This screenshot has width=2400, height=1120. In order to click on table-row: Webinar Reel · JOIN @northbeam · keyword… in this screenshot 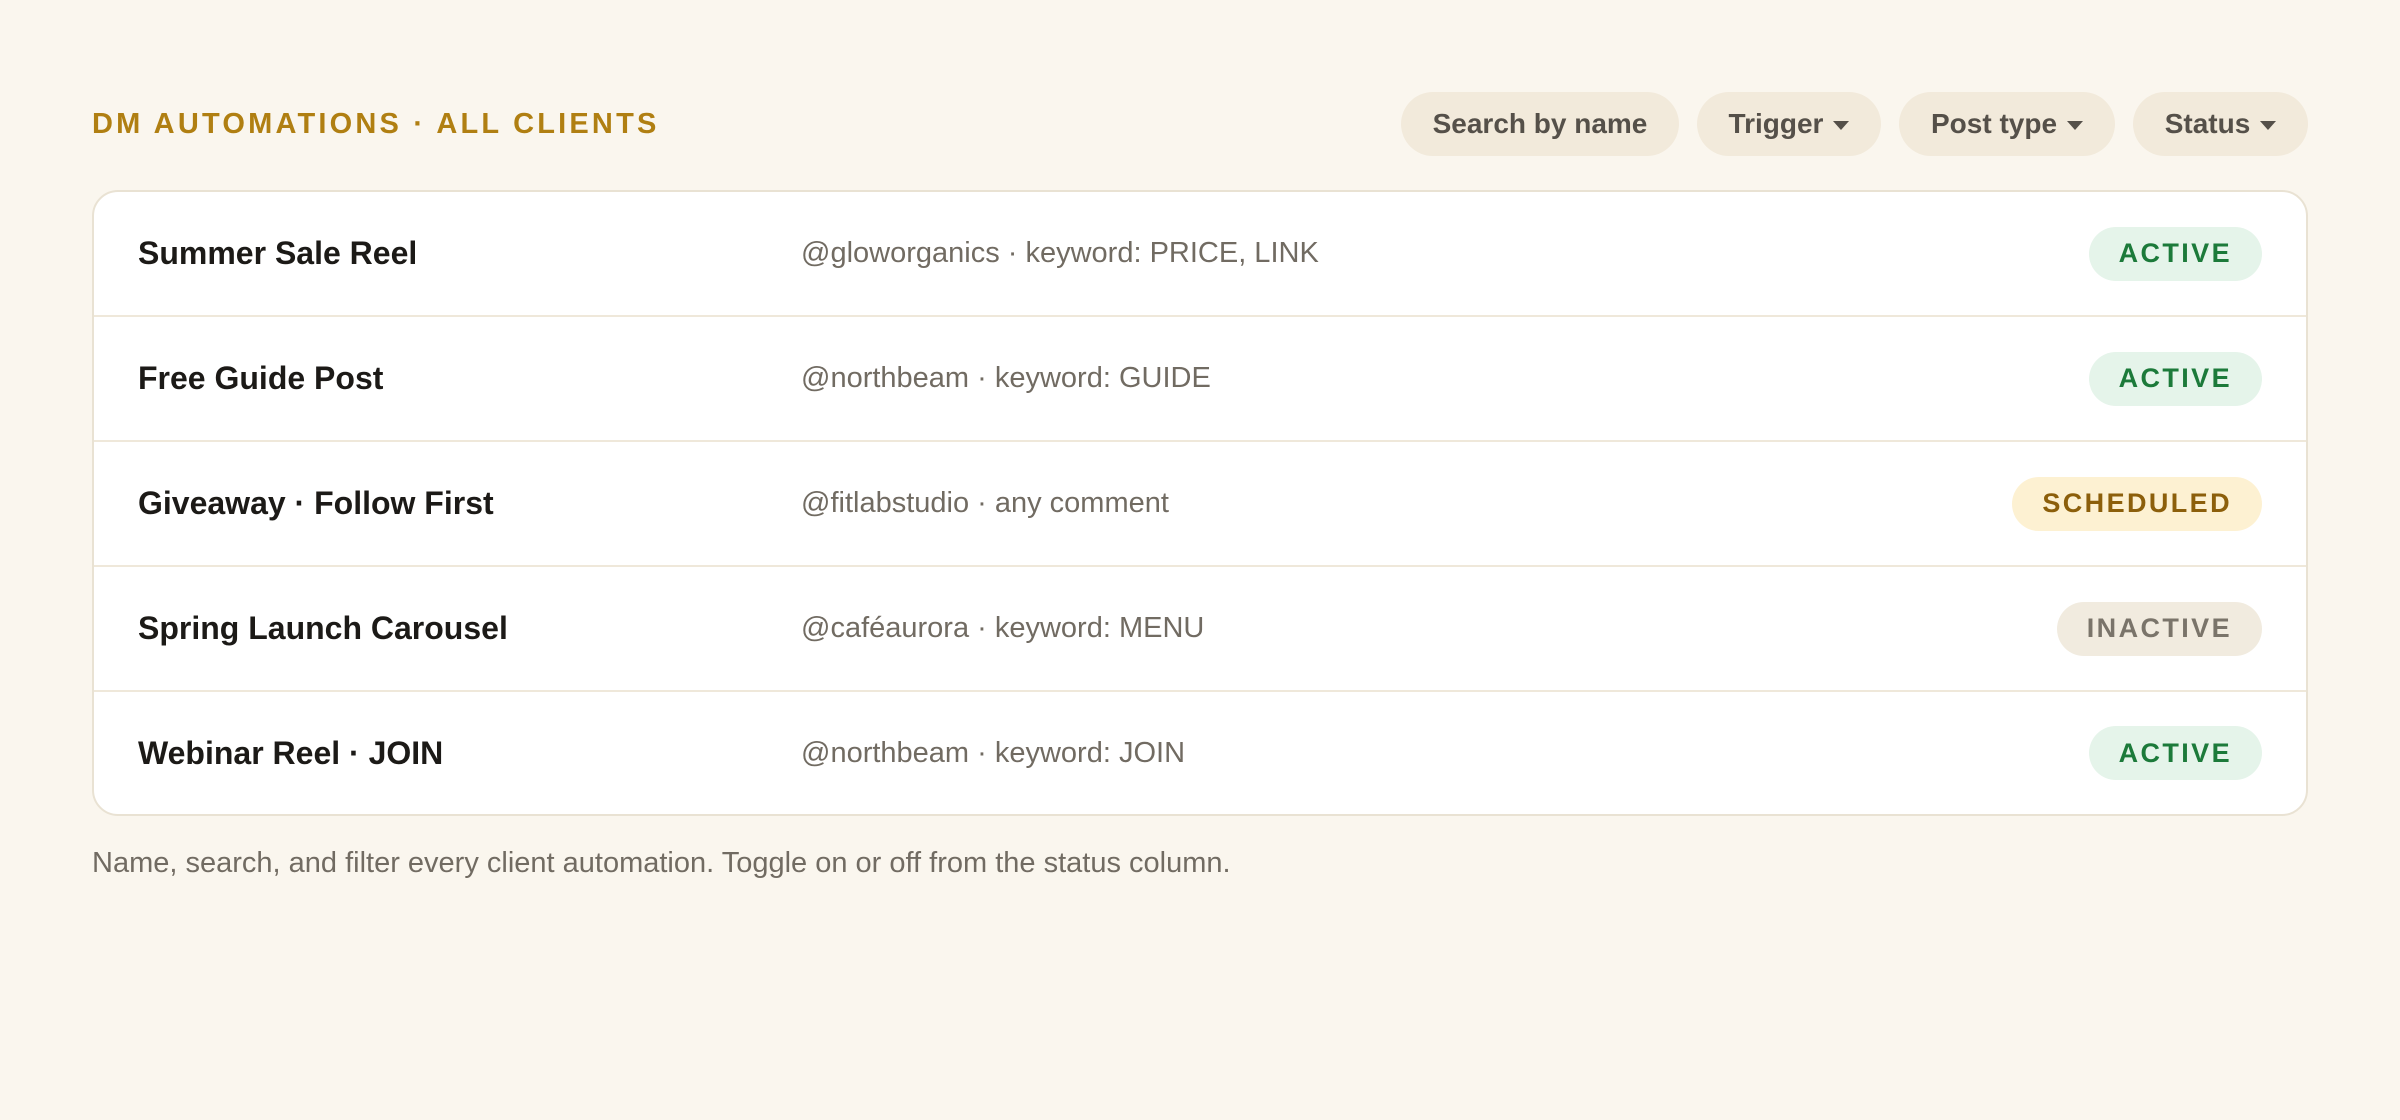, I will do `click(1200, 753)`.